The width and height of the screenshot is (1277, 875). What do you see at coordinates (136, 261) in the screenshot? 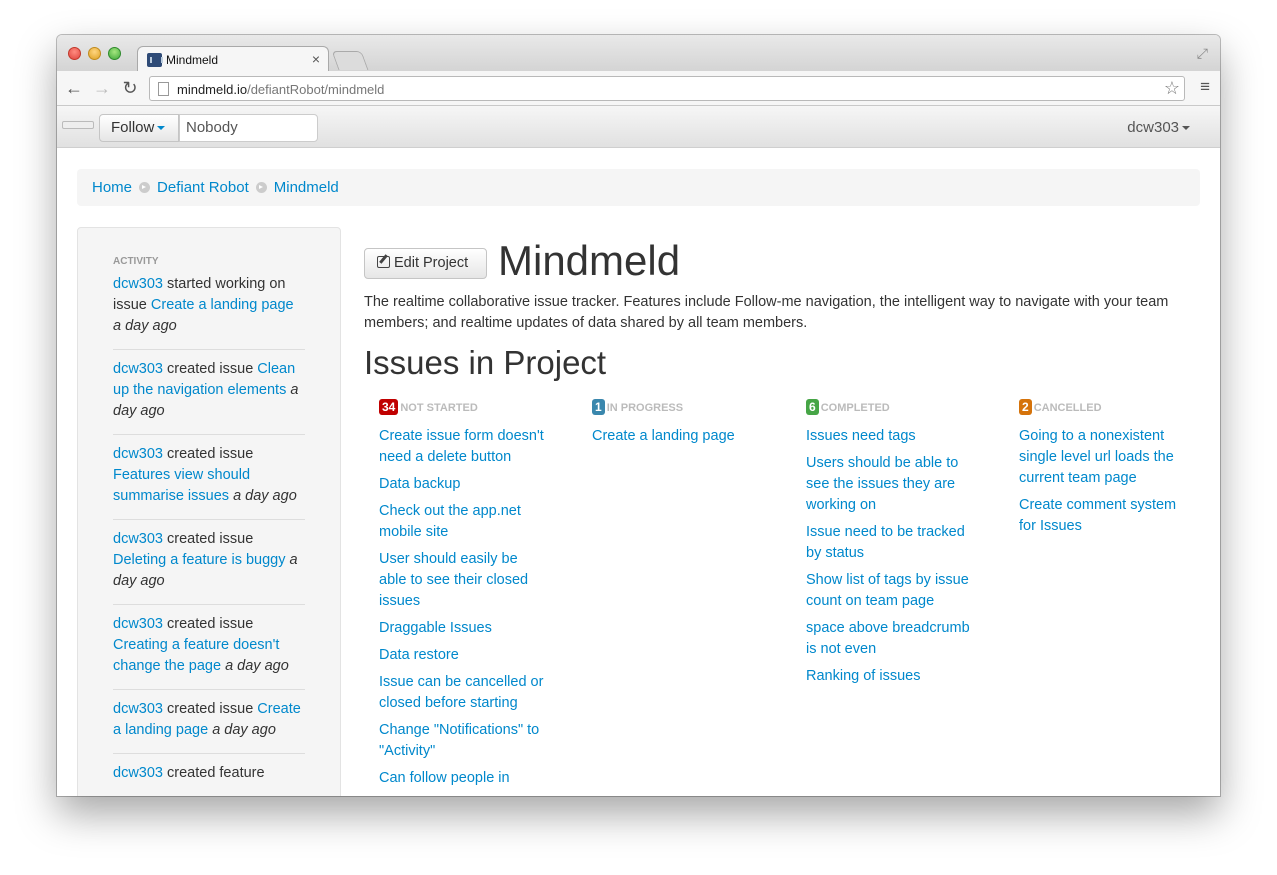
I see `activity-header: Activity` at bounding box center [136, 261].